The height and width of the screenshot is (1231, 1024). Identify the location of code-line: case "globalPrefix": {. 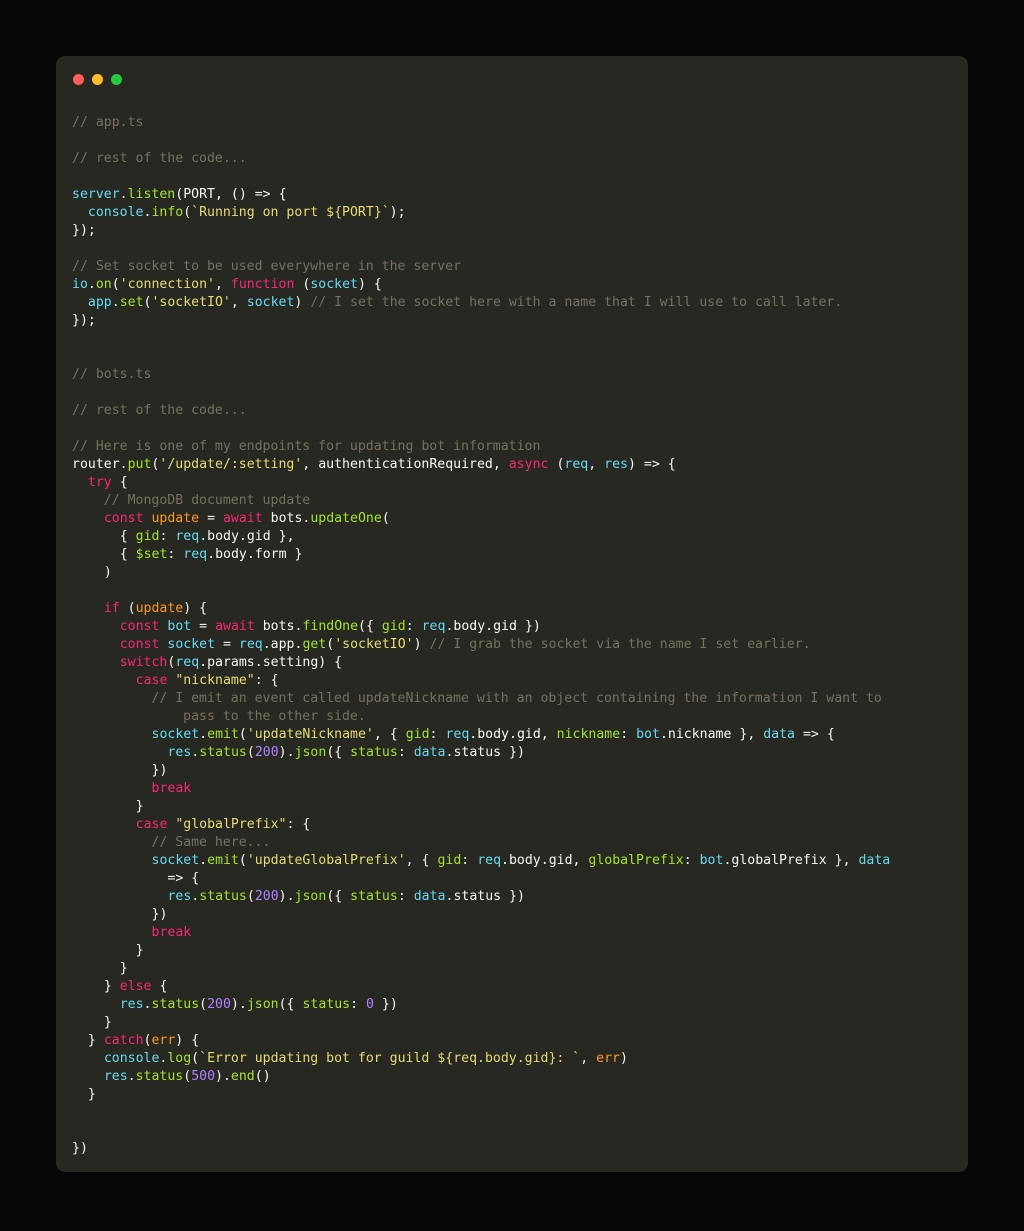
(223, 824).